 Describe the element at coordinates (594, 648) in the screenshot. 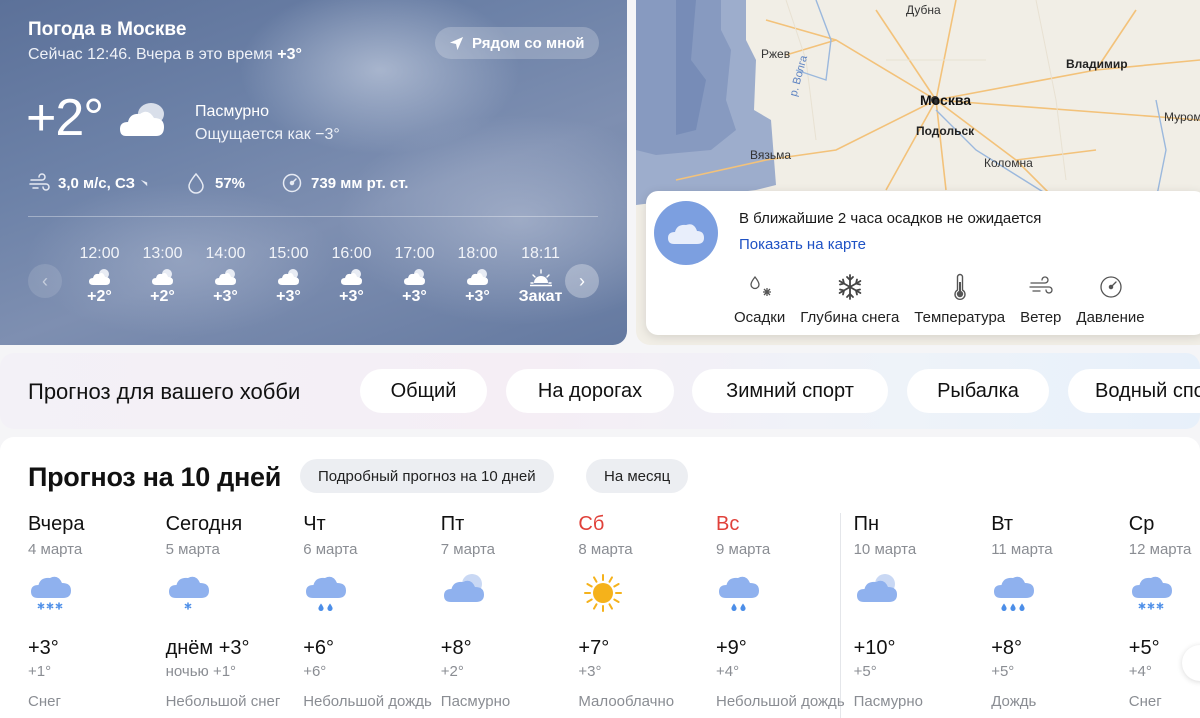

I see `day-temp-high: +7°` at that location.